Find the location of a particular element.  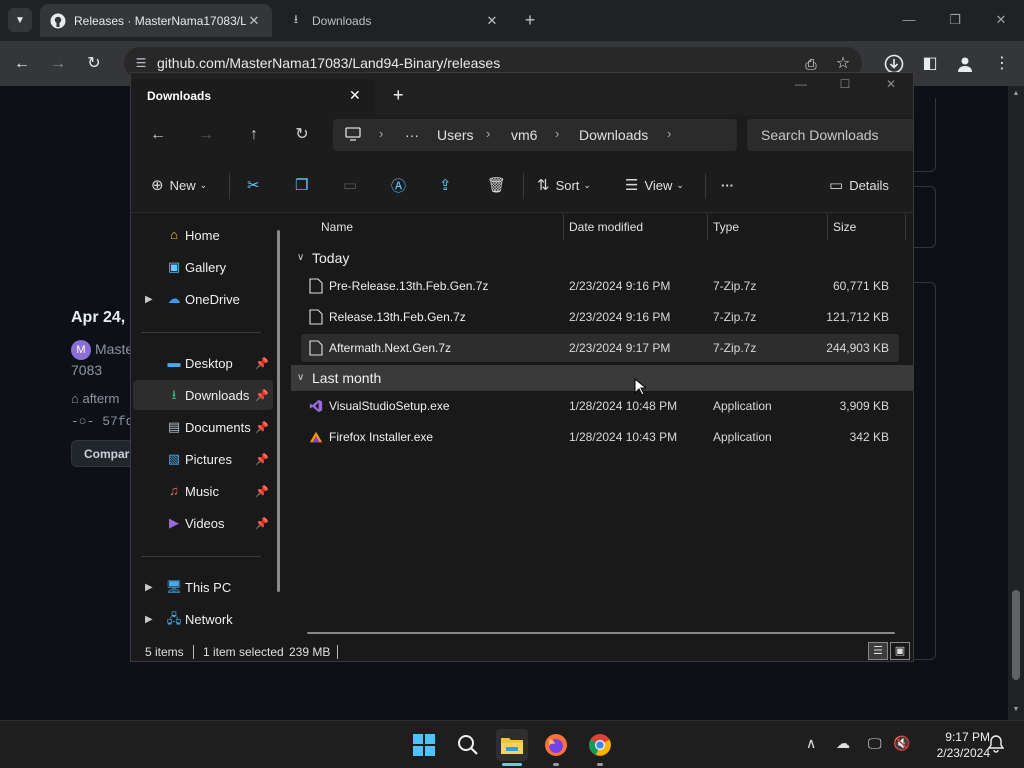

sidebar-item-music: ♫ Music 📌 is located at coordinates (203, 491).